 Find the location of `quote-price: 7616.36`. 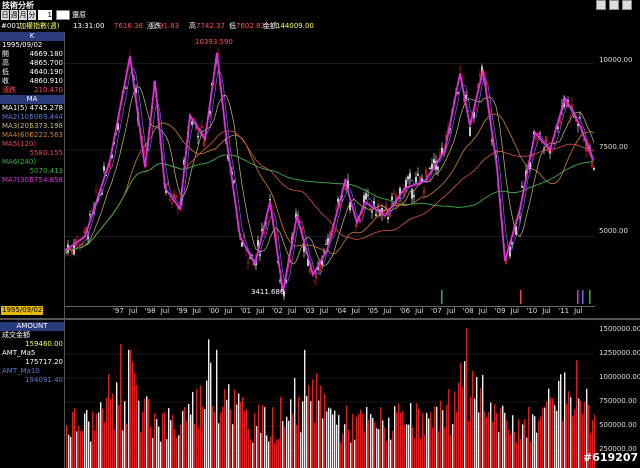

quote-price: 7616.36 is located at coordinates (128, 26).